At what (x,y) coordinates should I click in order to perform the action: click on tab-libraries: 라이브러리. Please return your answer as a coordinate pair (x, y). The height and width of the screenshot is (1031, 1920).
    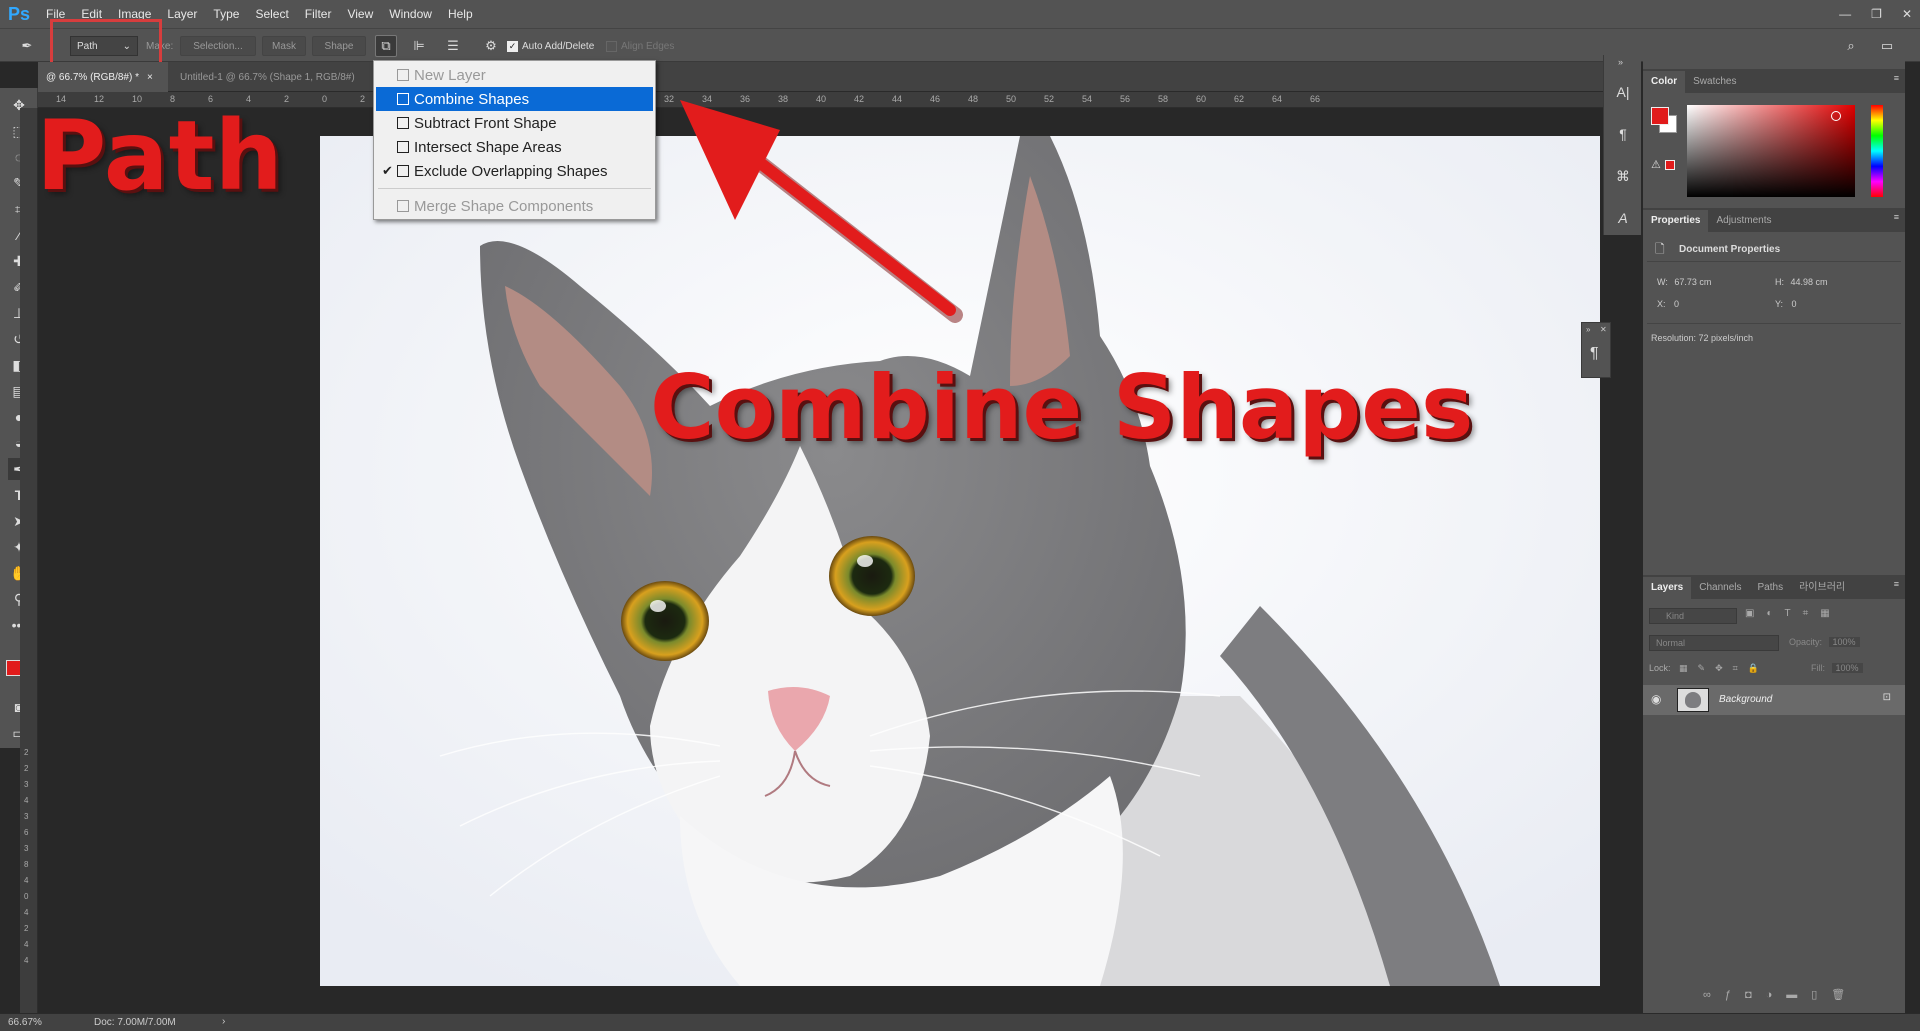
    Looking at the image, I should click on (1822, 588).